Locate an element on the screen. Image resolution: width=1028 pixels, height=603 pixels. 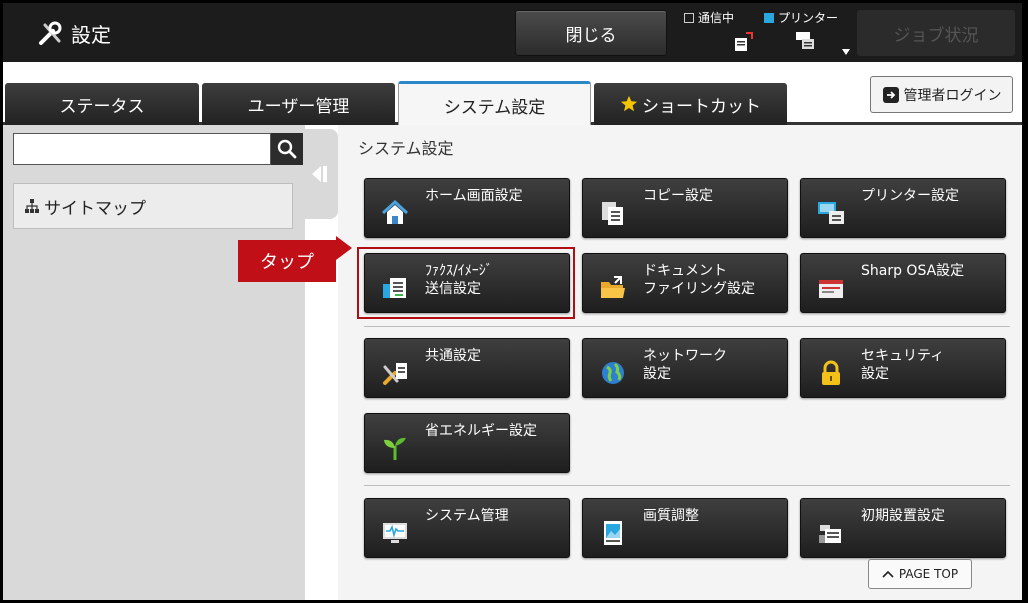
dropdown-arrow-icon is located at coordinates (846, 52).